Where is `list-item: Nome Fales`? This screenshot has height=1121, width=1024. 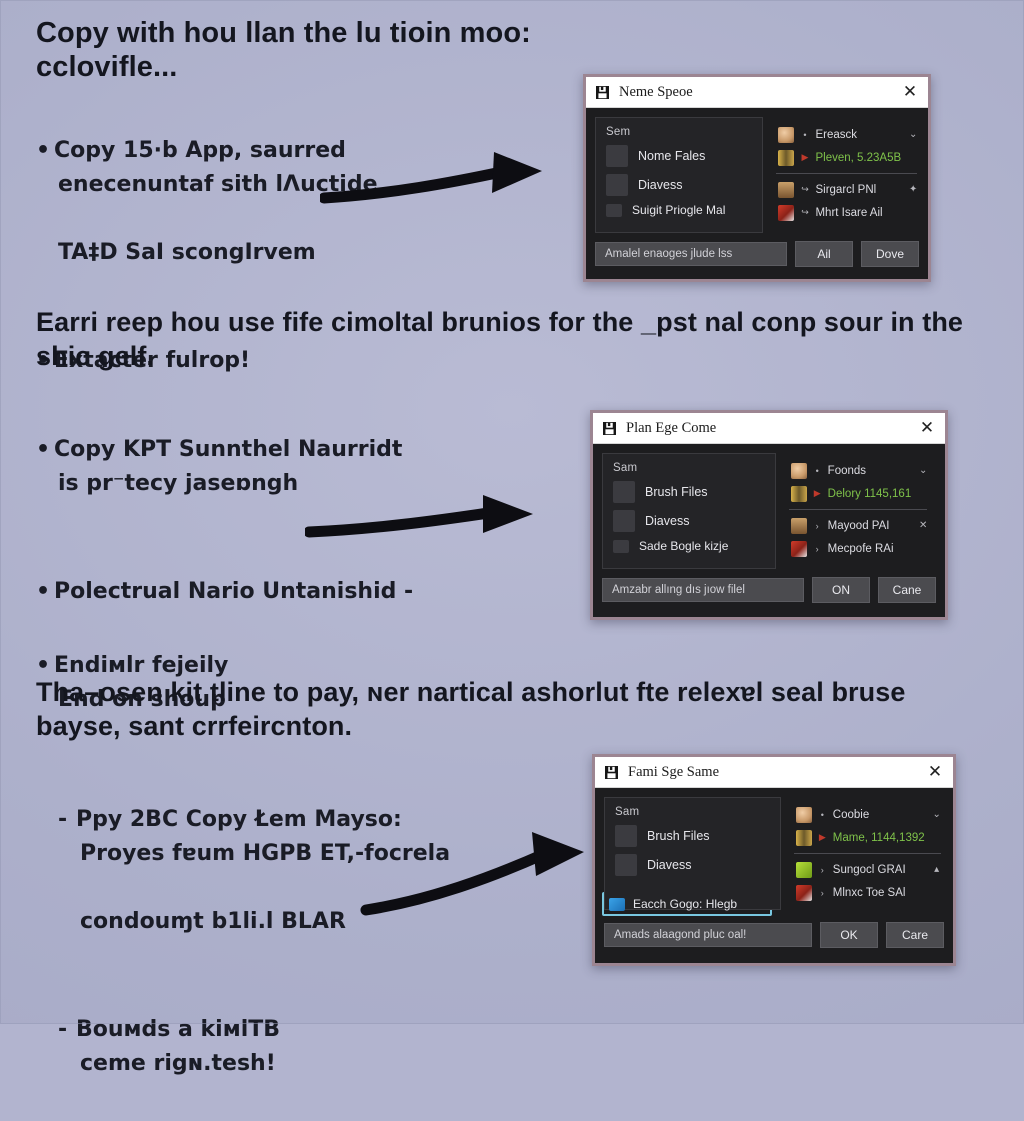 list-item: Nome Fales is located at coordinates (680, 156).